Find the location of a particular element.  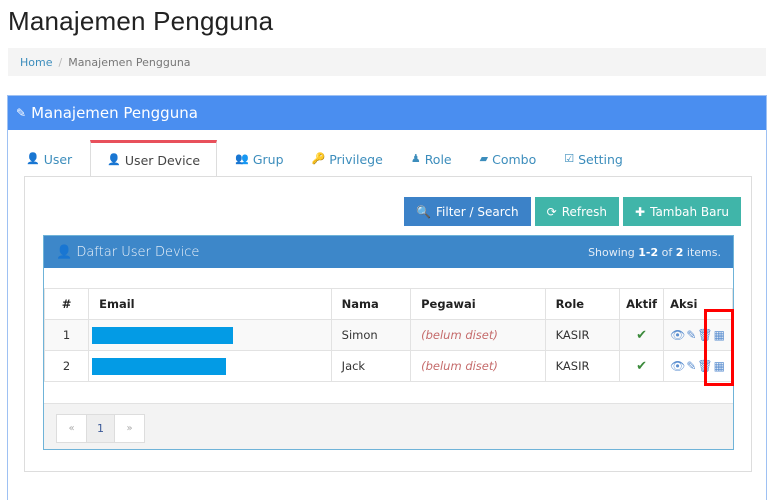

tab-user: 👤 User is located at coordinates (49, 158).